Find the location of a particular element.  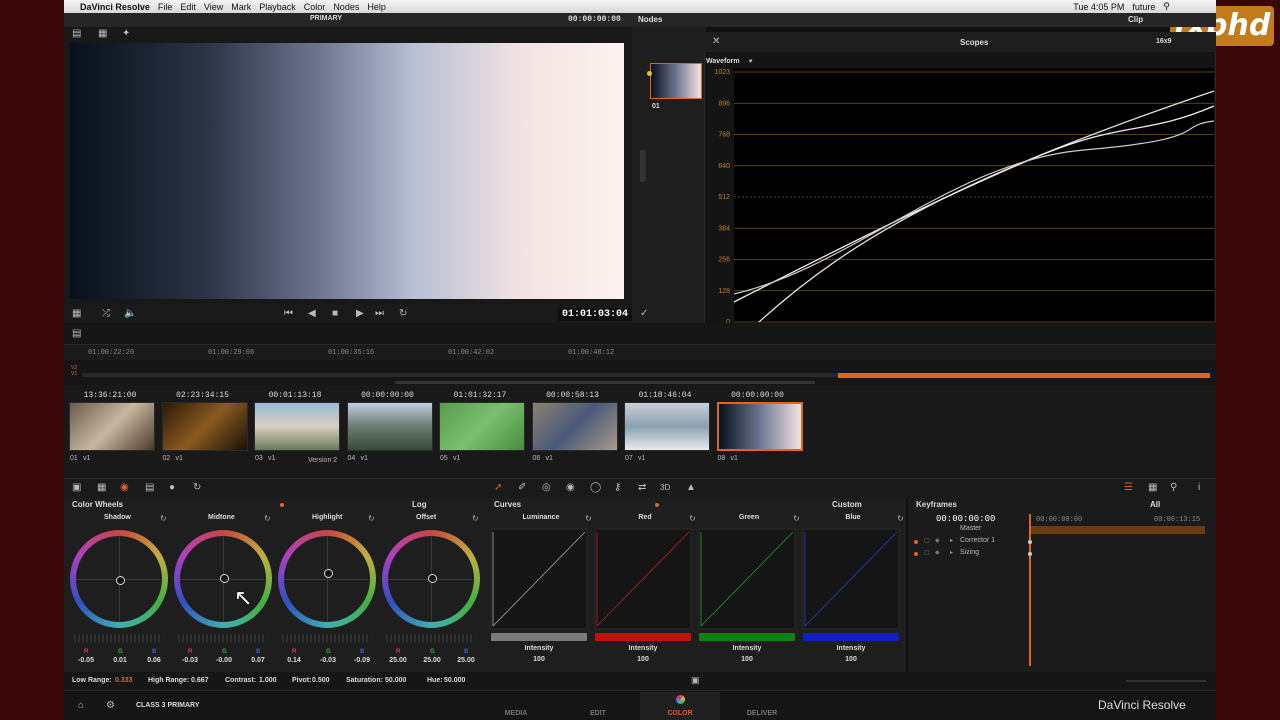

channel-value: 25.00 is located at coordinates (398, 660).